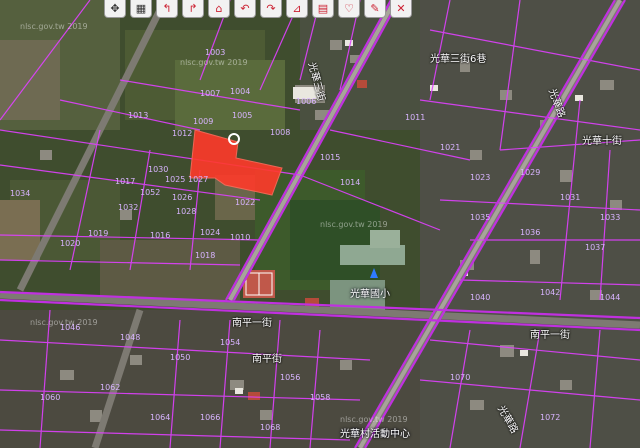  Describe the element at coordinates (215, 52) in the screenshot. I see `parcel-number: 1003` at that location.